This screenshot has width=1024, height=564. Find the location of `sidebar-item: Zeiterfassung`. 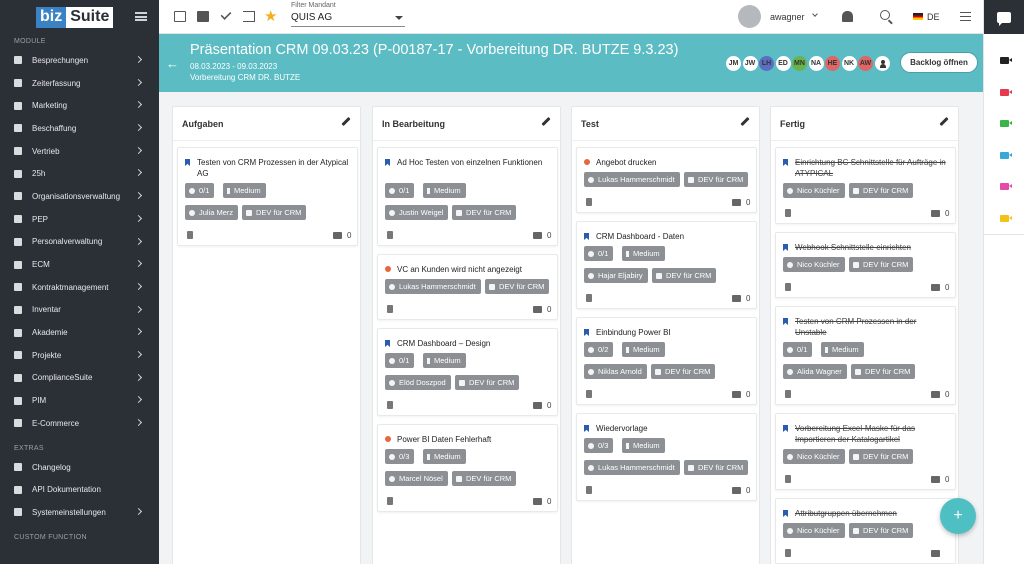

sidebar-item: Zeiterfassung is located at coordinates (79, 83).